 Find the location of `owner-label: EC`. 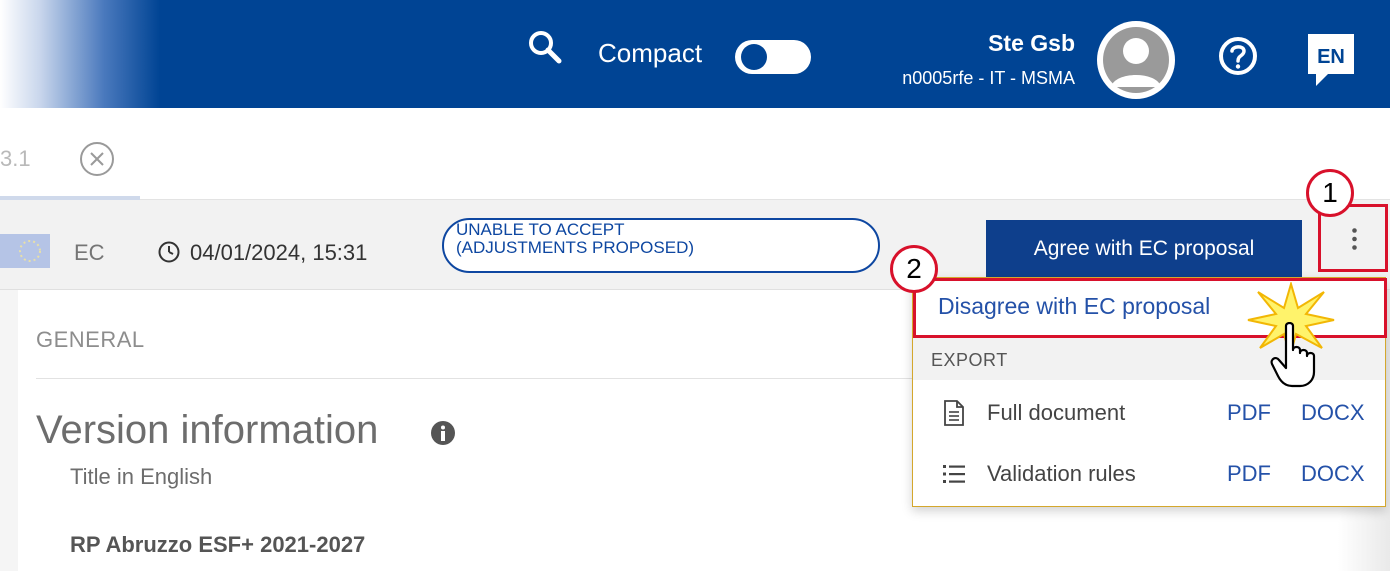

owner-label: EC is located at coordinates (89, 252).